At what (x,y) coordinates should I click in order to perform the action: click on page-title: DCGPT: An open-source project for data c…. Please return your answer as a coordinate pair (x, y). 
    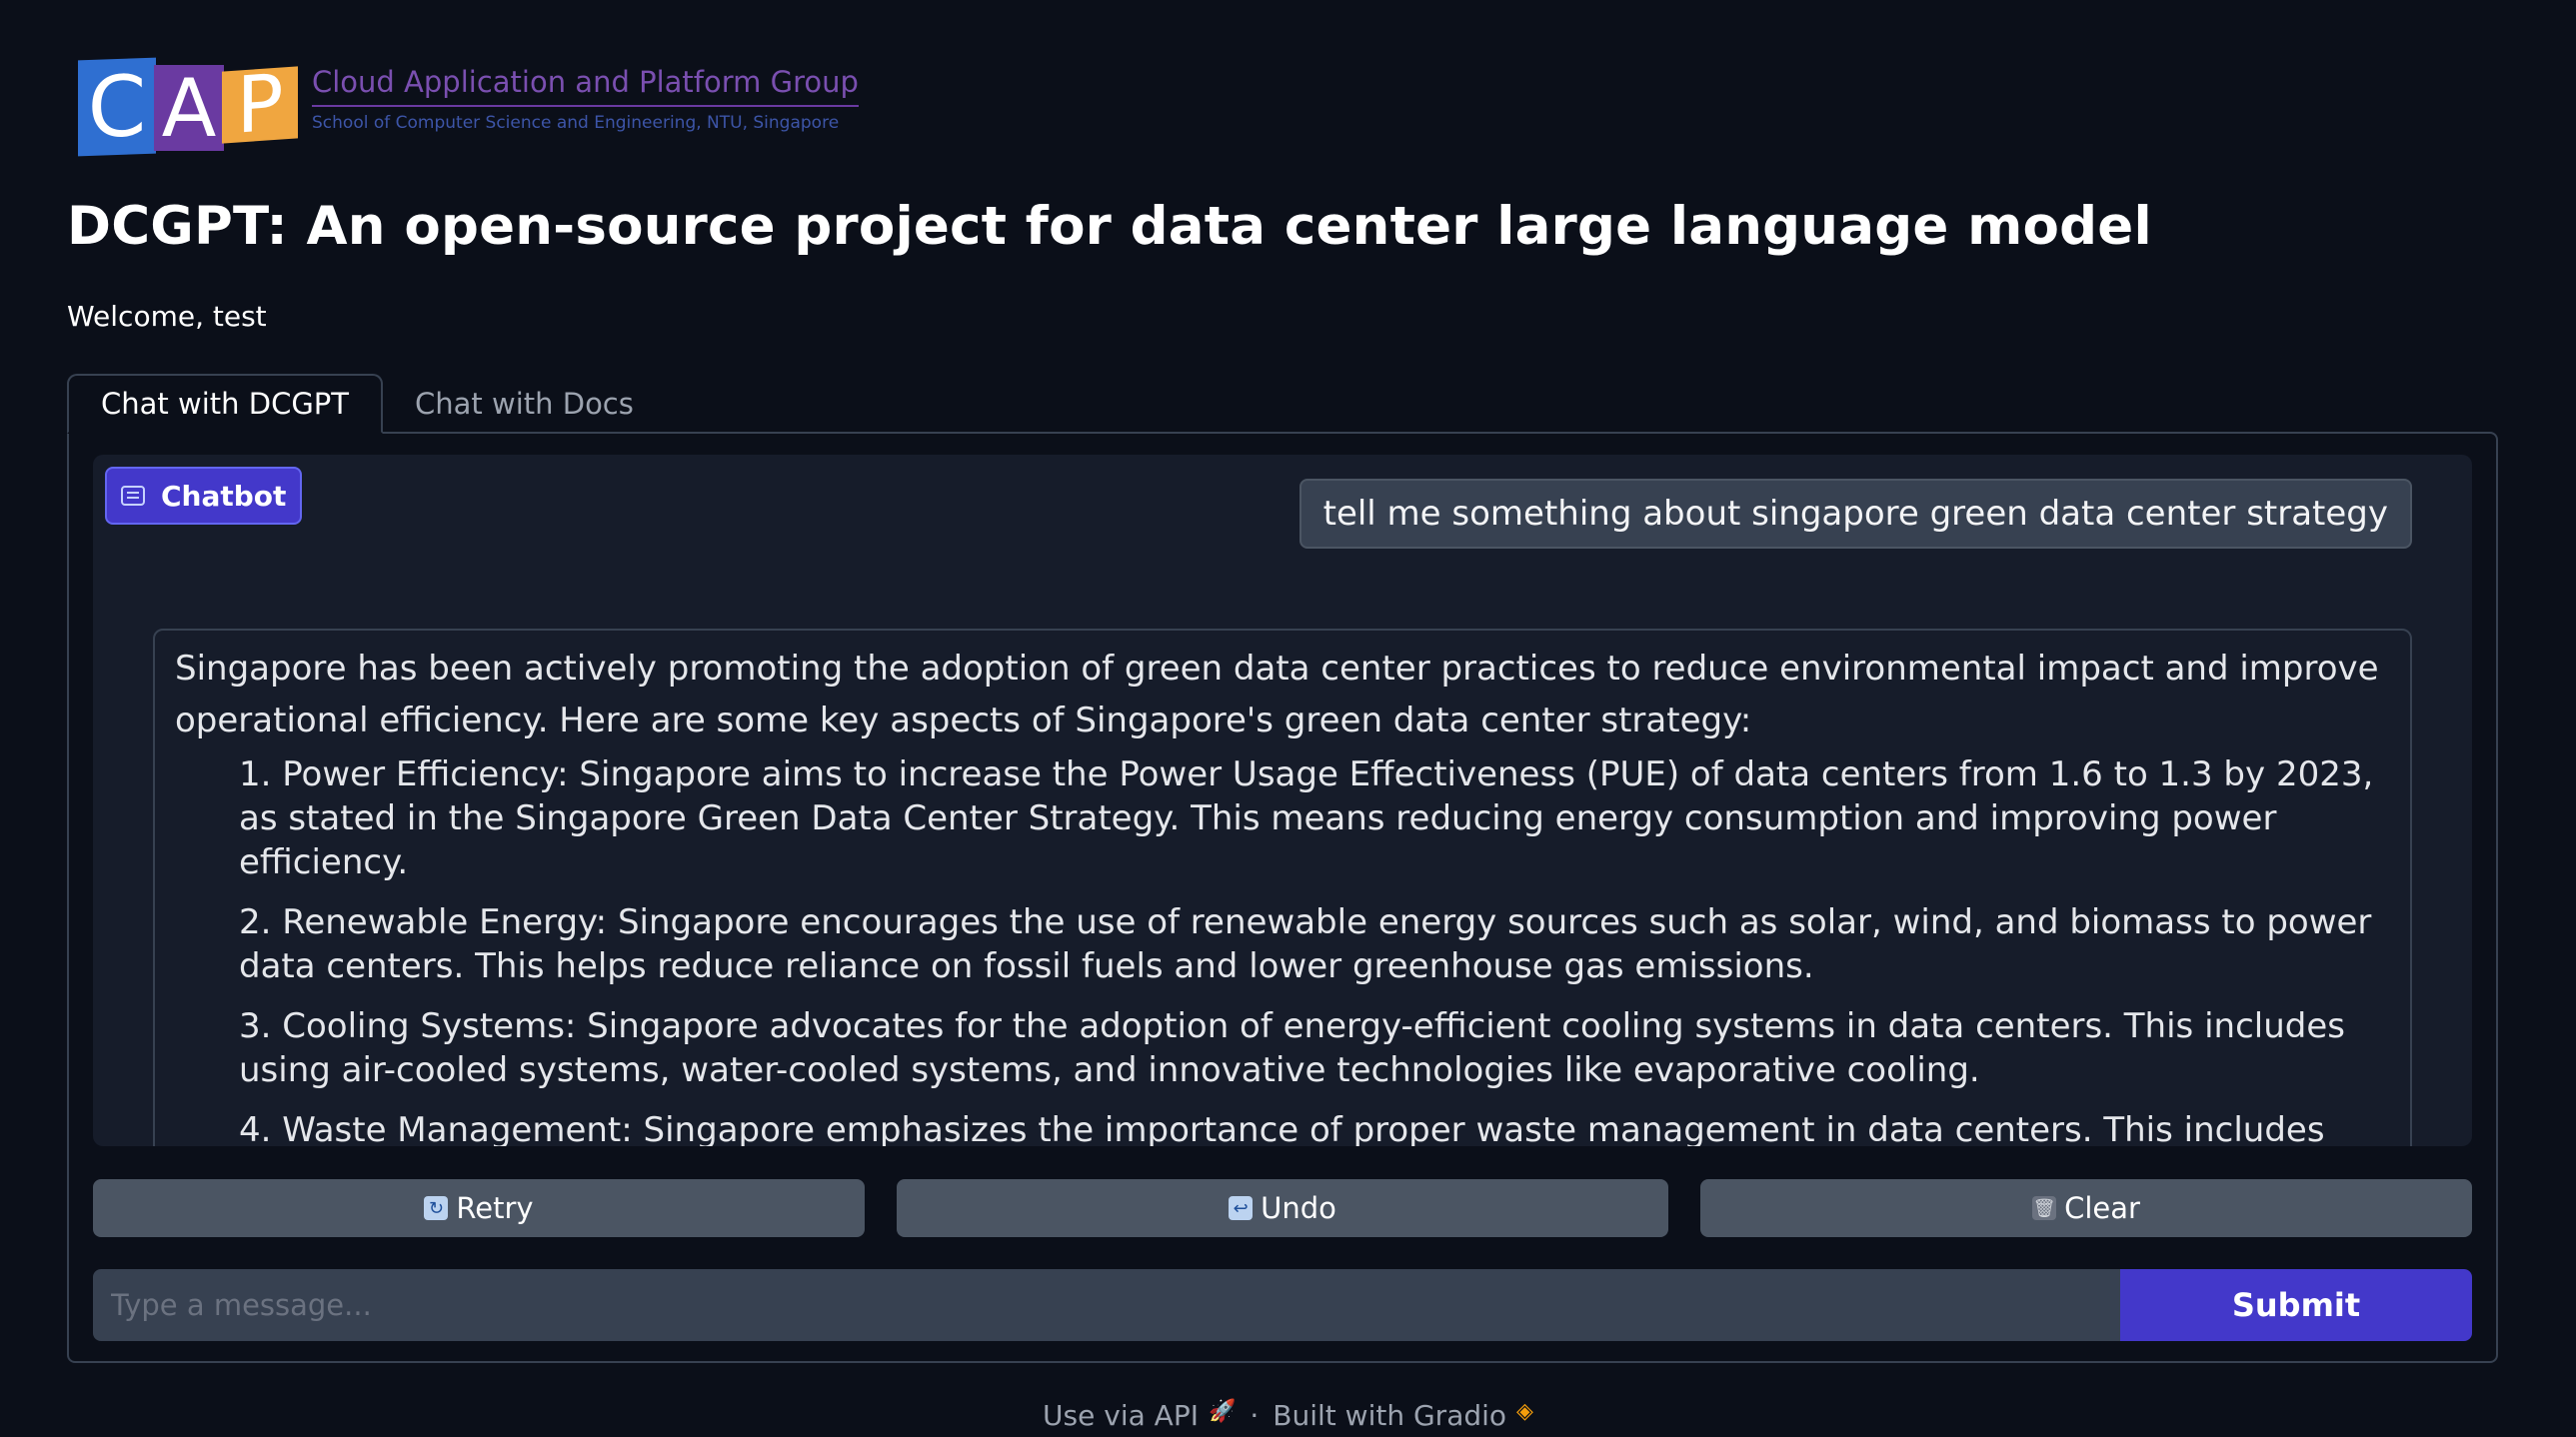
    Looking at the image, I should click on (1109, 226).